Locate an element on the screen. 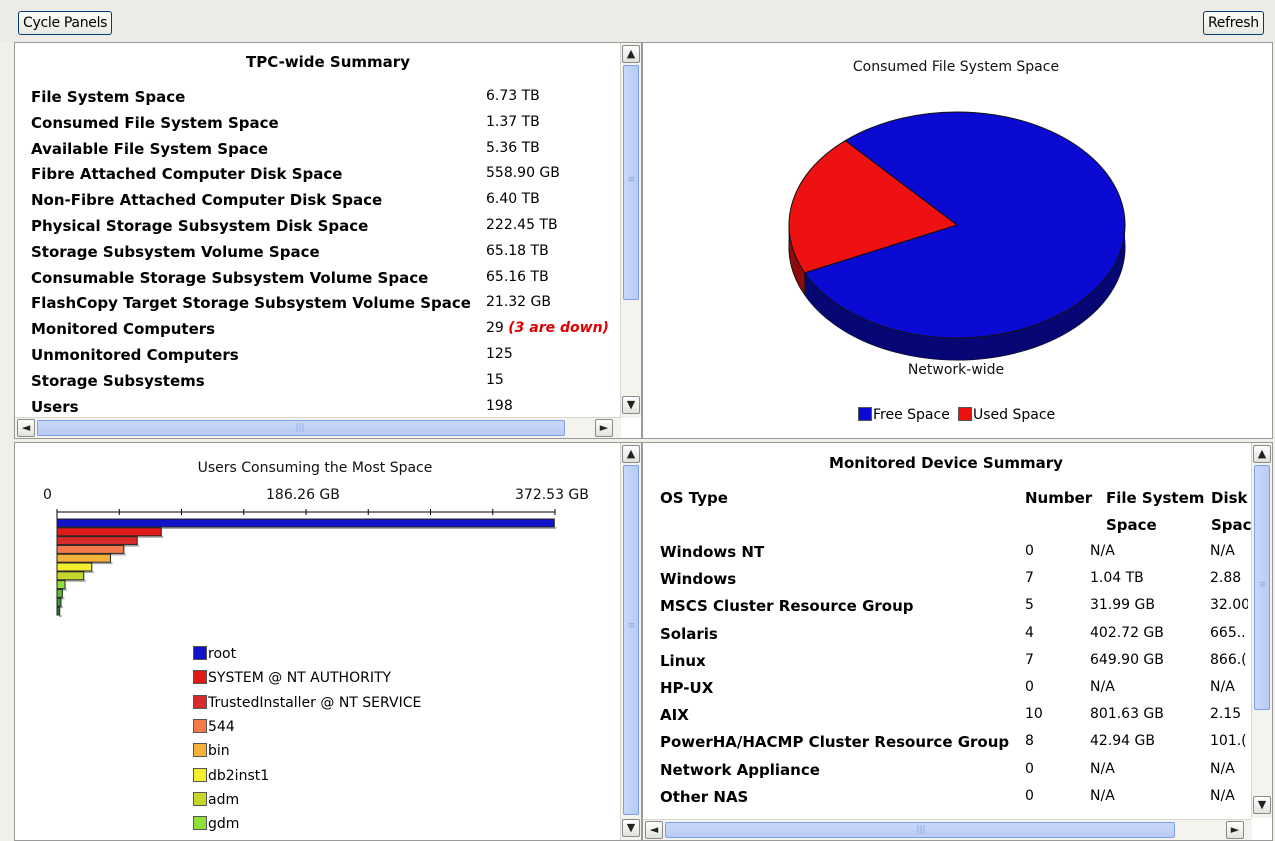 Image resolution: width=1275 pixels, height=841 pixels. summary-label: Fibre Attached Computer Disk Space is located at coordinates (187, 174).